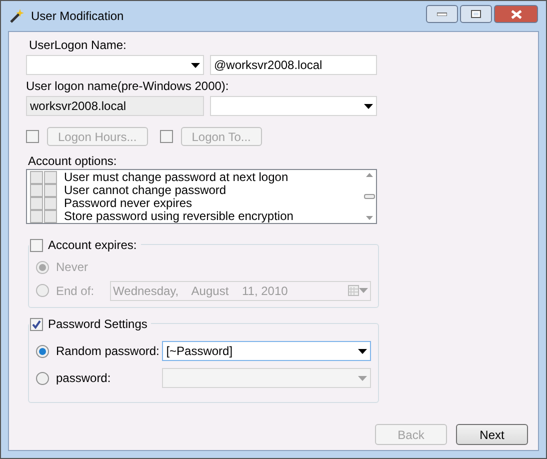 This screenshot has width=547, height=459. Describe the element at coordinates (240, 290) in the screenshot. I see `date-picker: Wednesday, August 11, 2010` at that location.